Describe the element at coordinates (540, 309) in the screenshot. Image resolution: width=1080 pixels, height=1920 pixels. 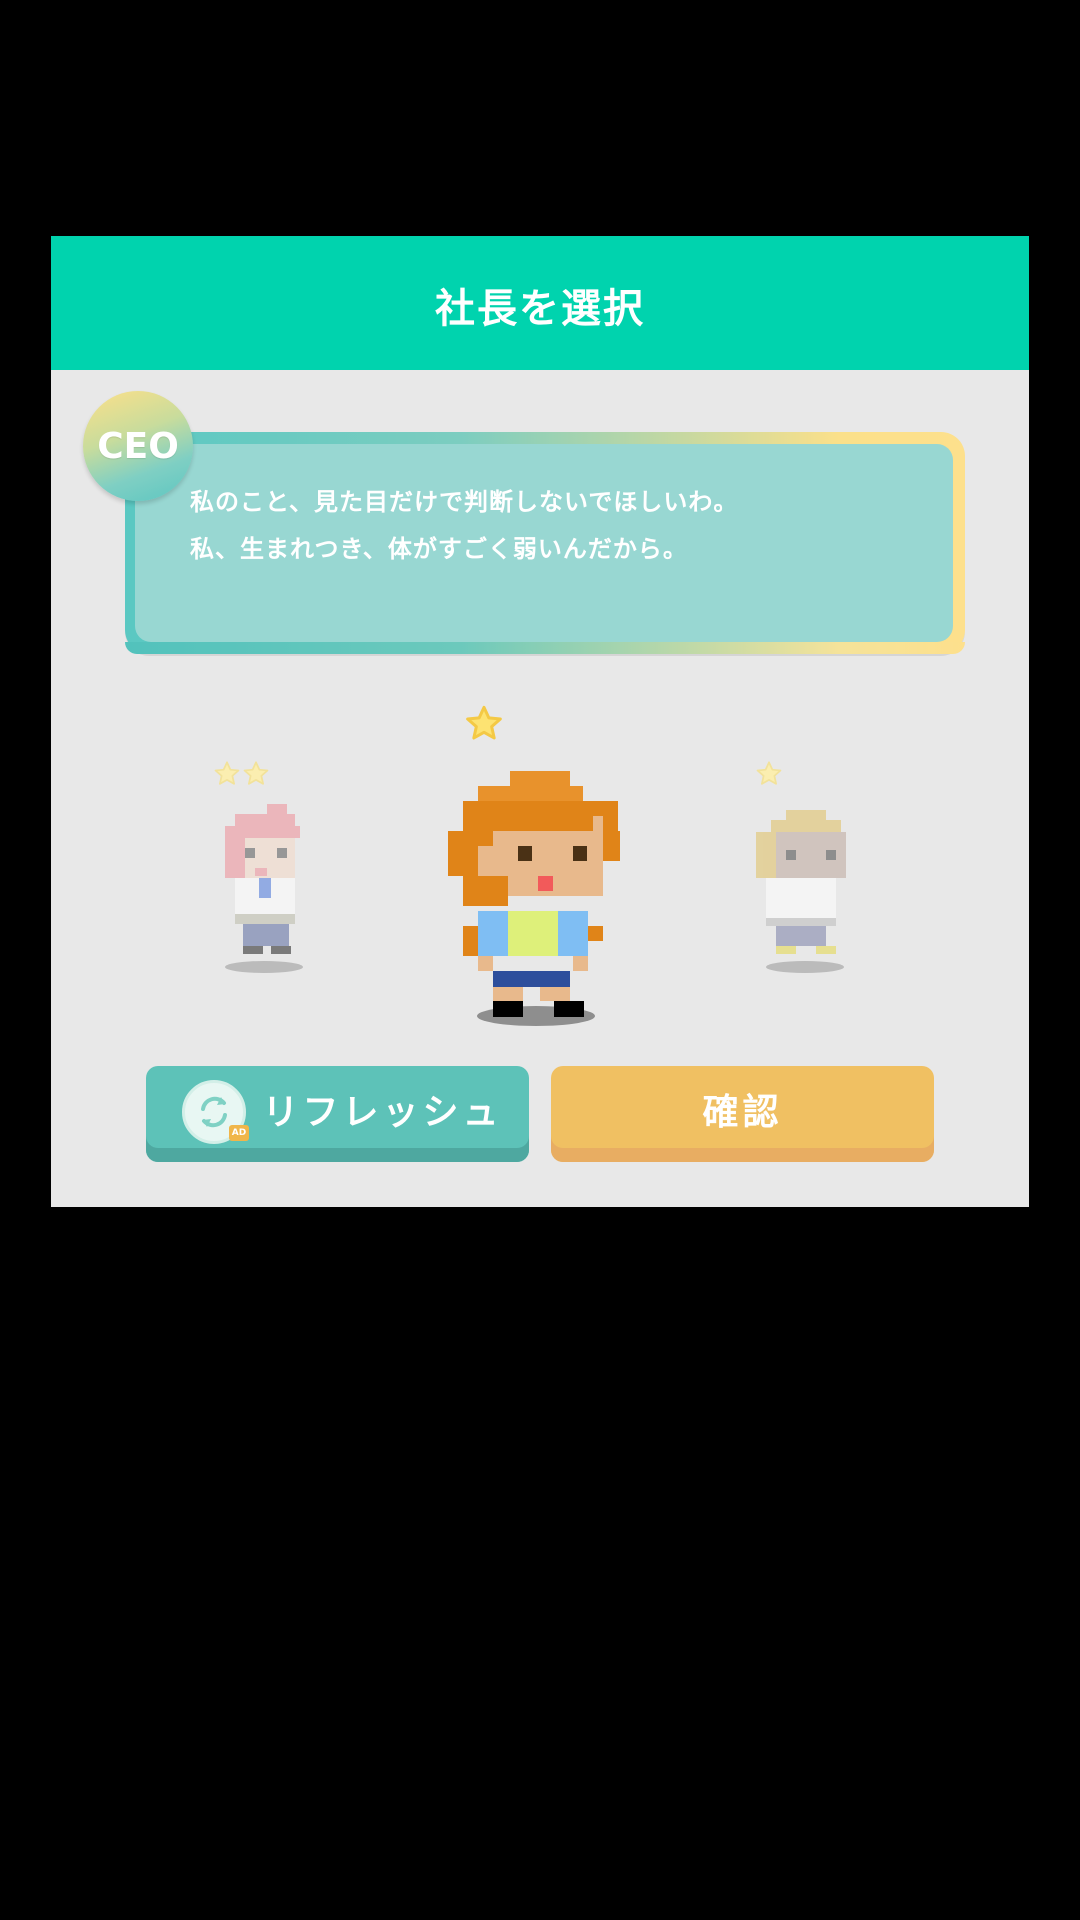
I see `dialog-title: 社長を選択` at that location.